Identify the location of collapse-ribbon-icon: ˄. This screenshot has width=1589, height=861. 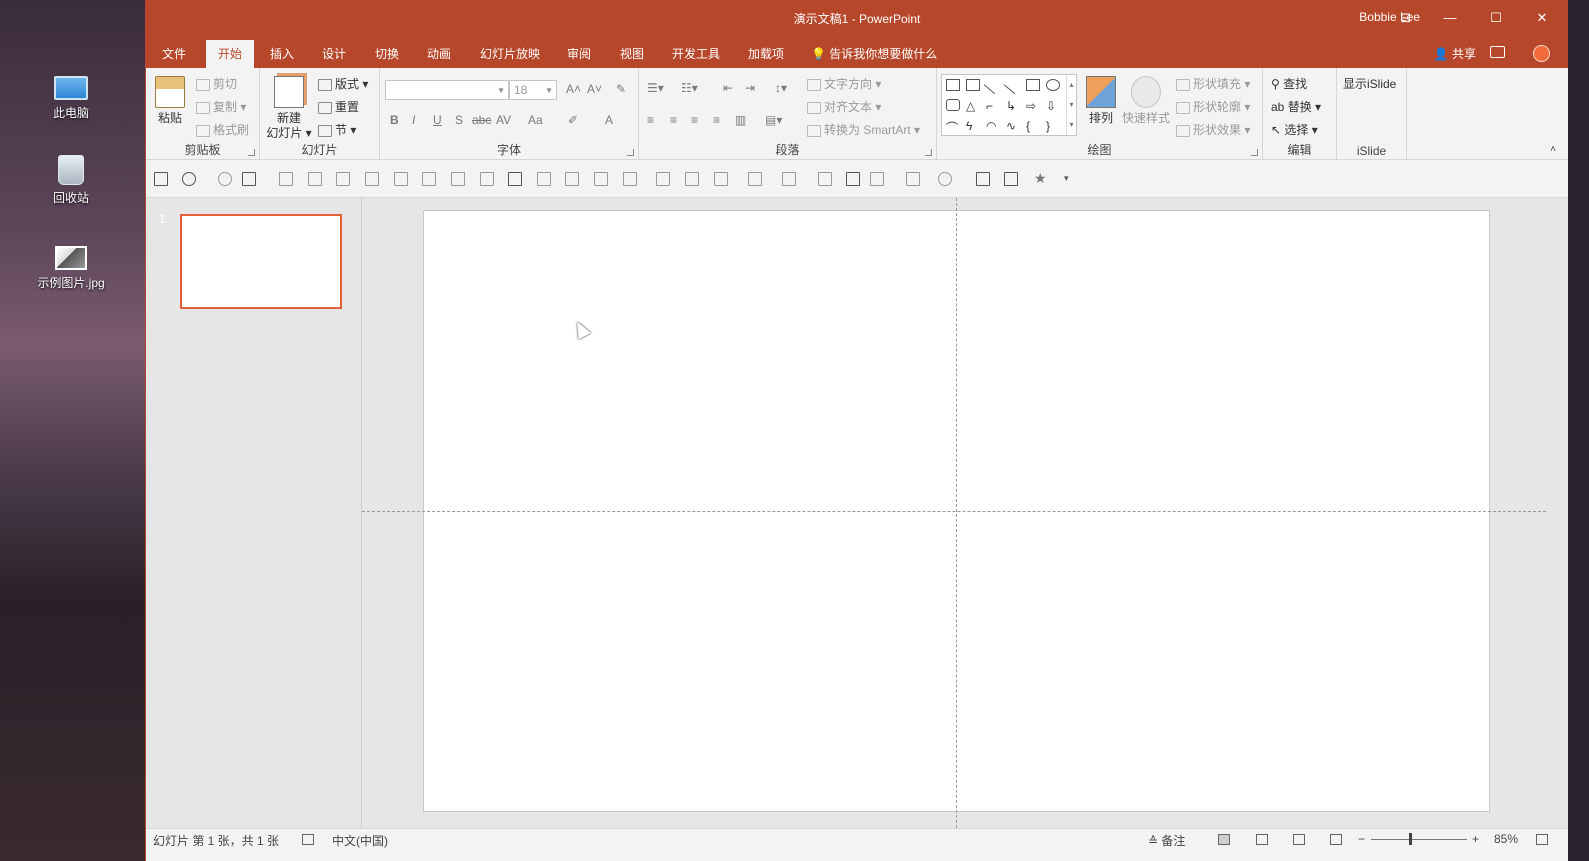
(1553, 149).